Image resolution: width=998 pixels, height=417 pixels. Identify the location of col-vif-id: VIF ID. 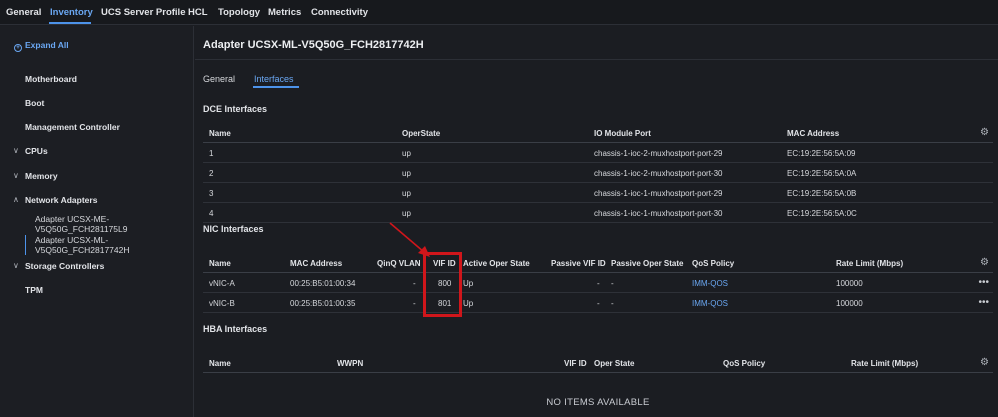
(575, 363).